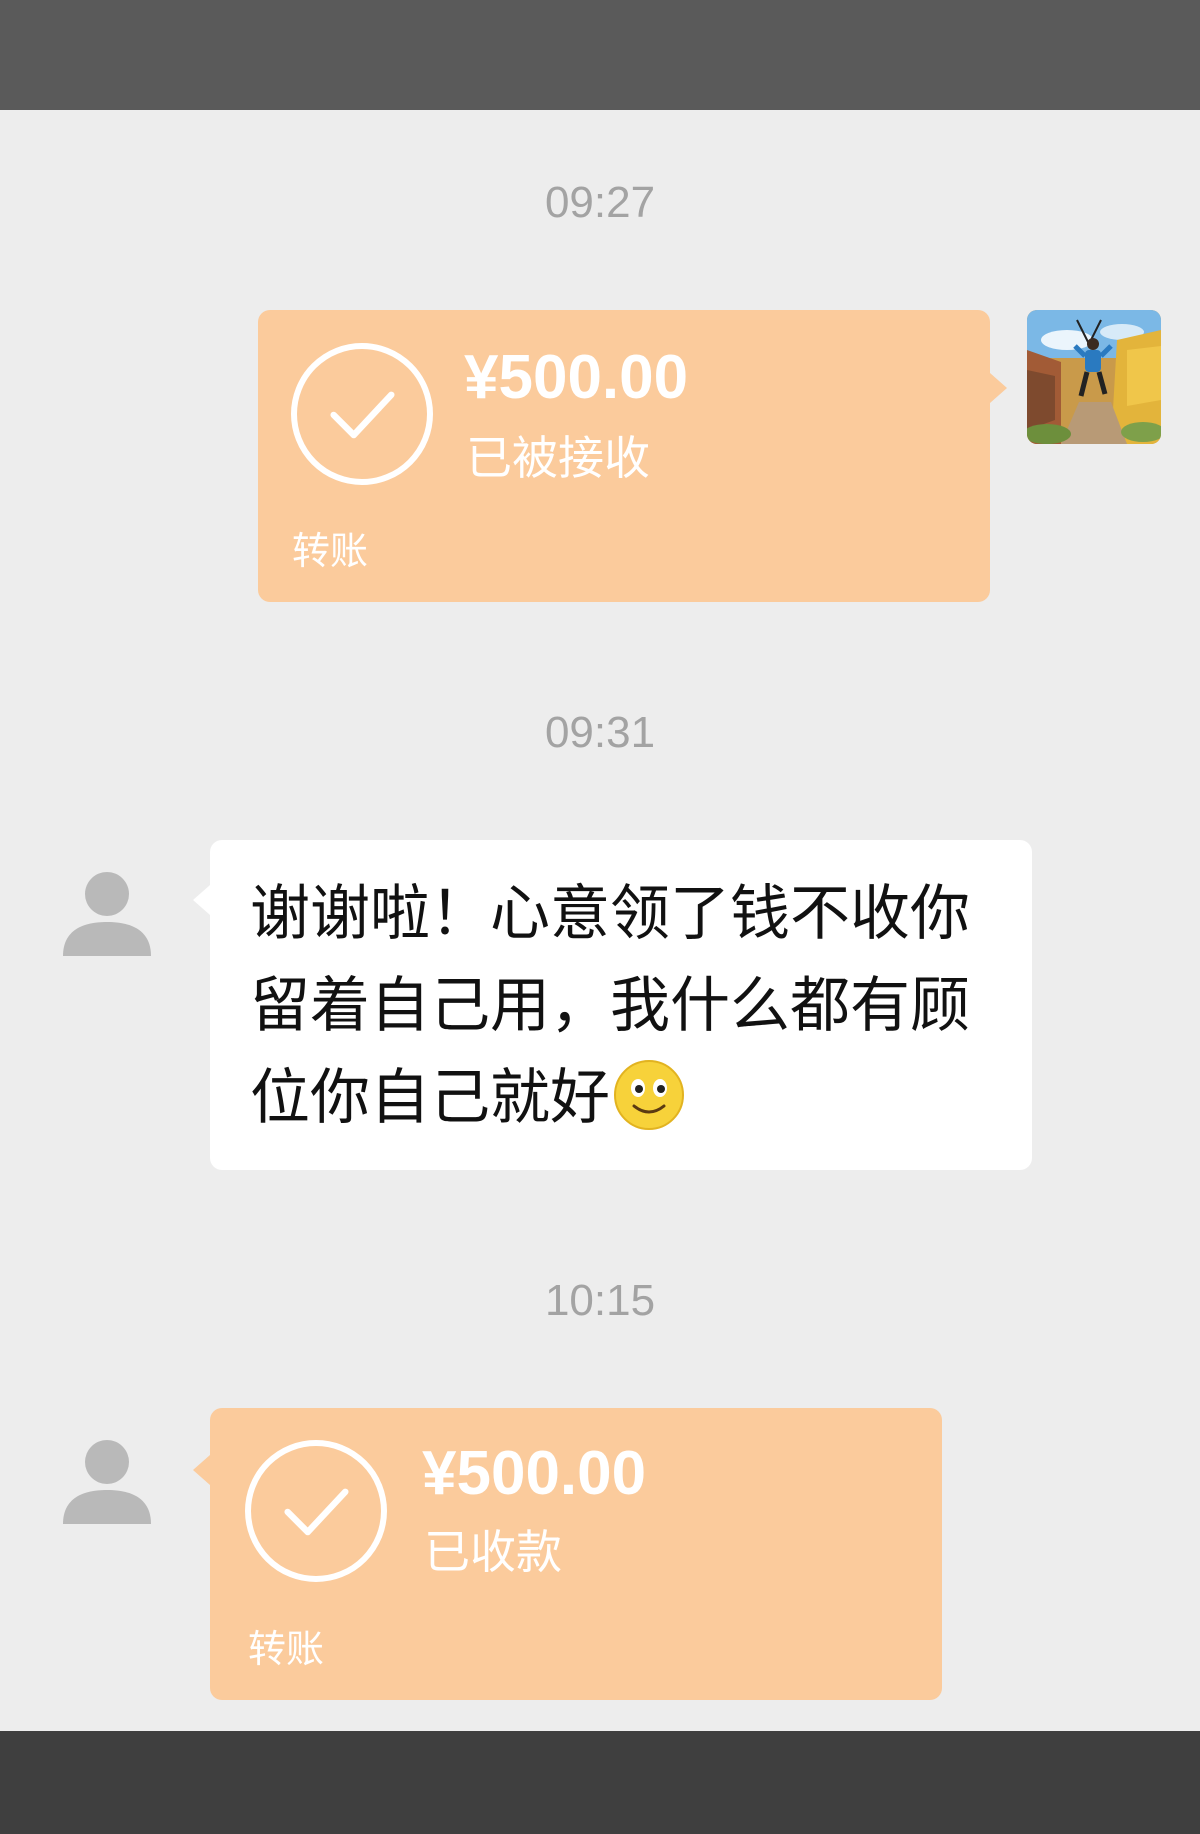  What do you see at coordinates (493, 1552) in the screenshot?
I see `transfer-status: 已收款` at bounding box center [493, 1552].